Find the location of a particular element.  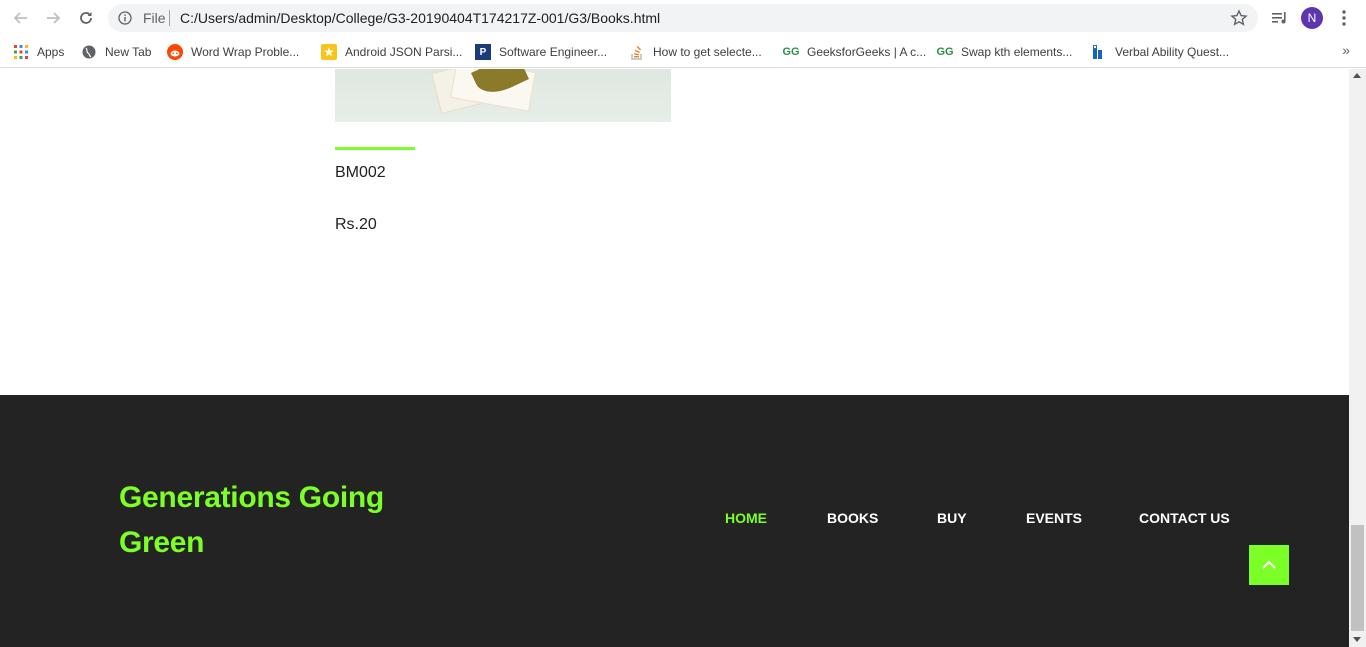

reload-icon is located at coordinates (86, 18).